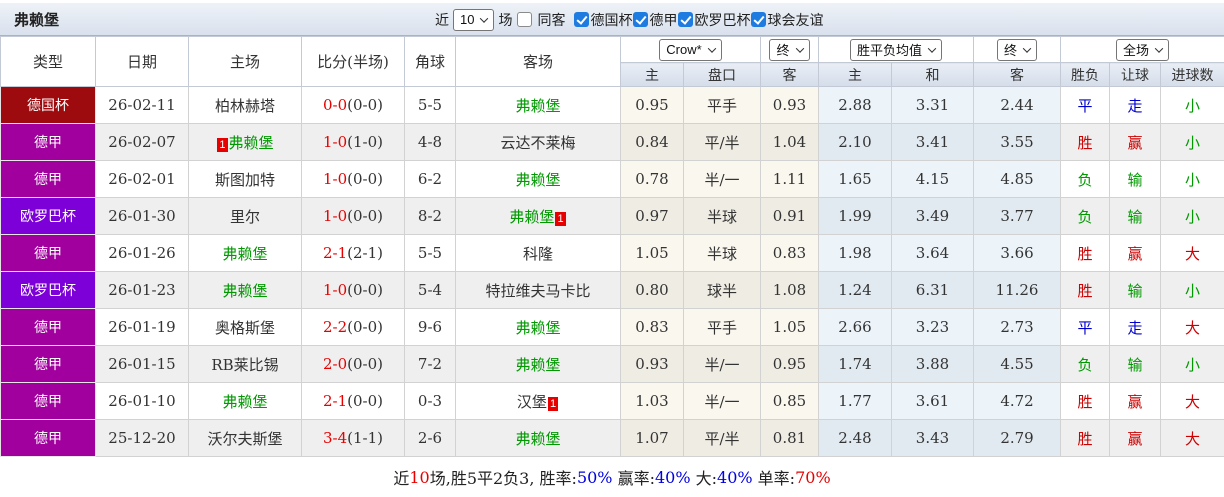  Describe the element at coordinates (855, 401) in the screenshot. I see `mean-home-odds: 1.77` at that location.